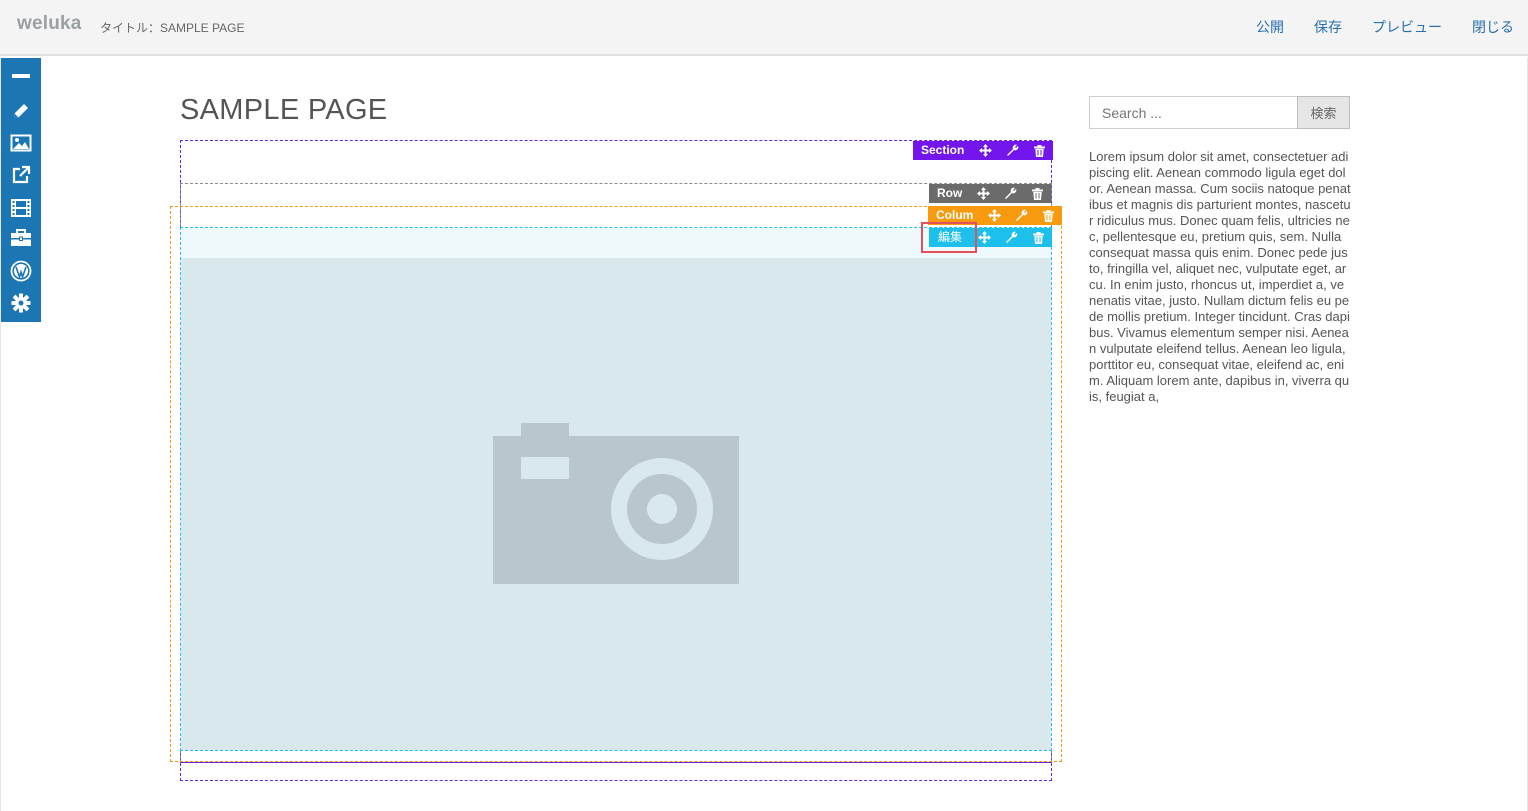  I want to click on search-input, so click(1193, 112).